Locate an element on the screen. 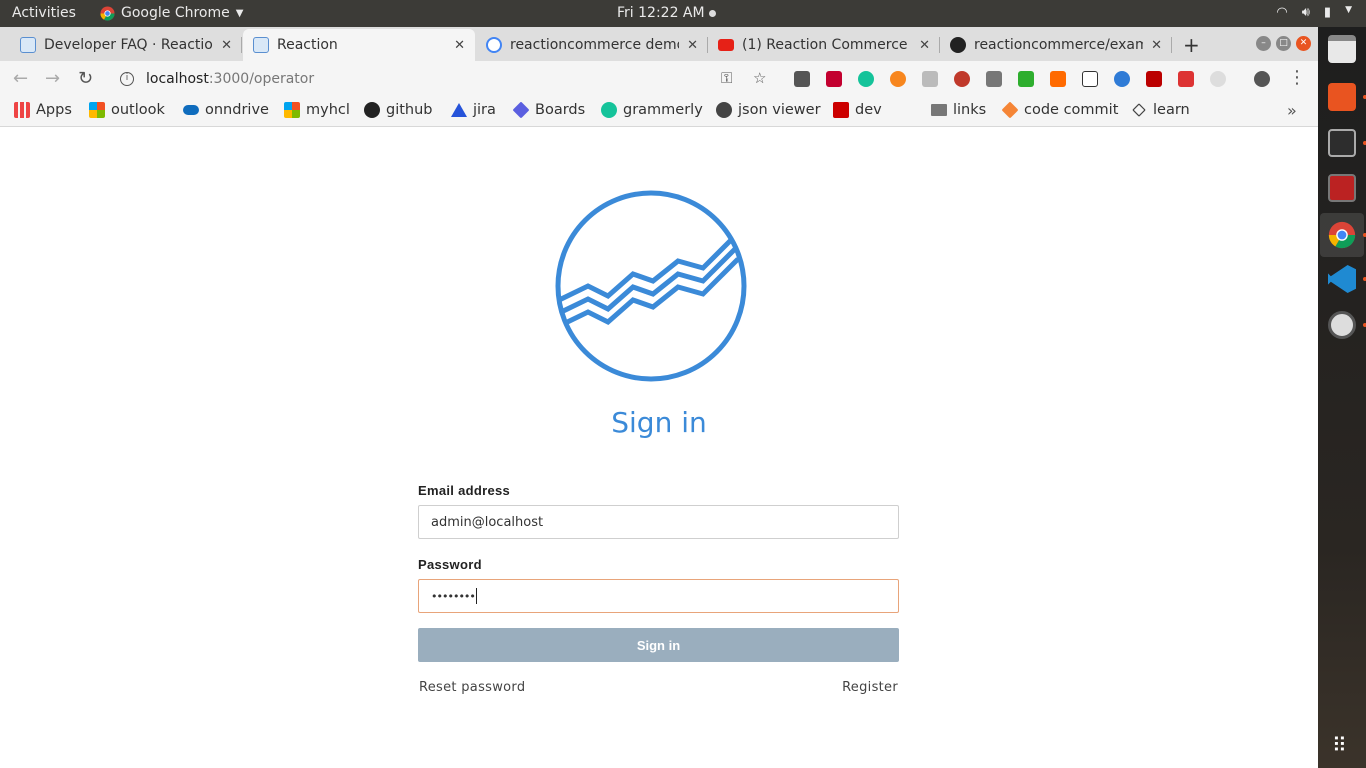 The width and height of the screenshot is (1366, 768). extension-red-icon is located at coordinates (962, 79).